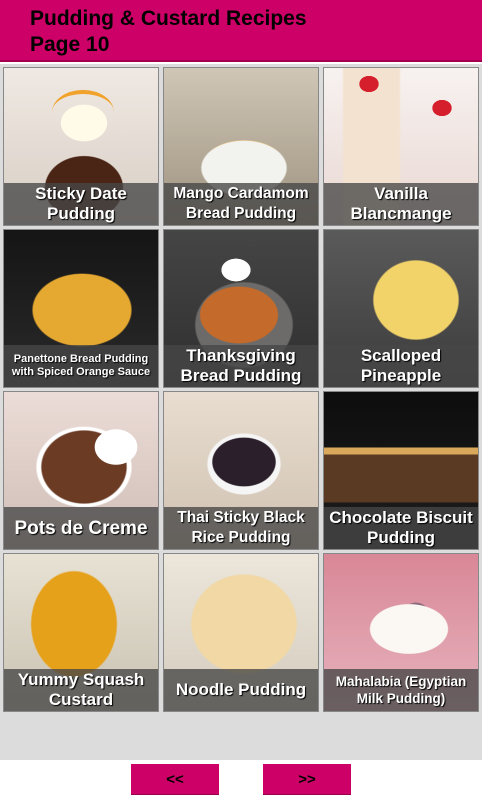 Image resolution: width=482 pixels, height=800 pixels. What do you see at coordinates (241, 780) in the screenshot?
I see `pagination-bar: << >>` at bounding box center [241, 780].